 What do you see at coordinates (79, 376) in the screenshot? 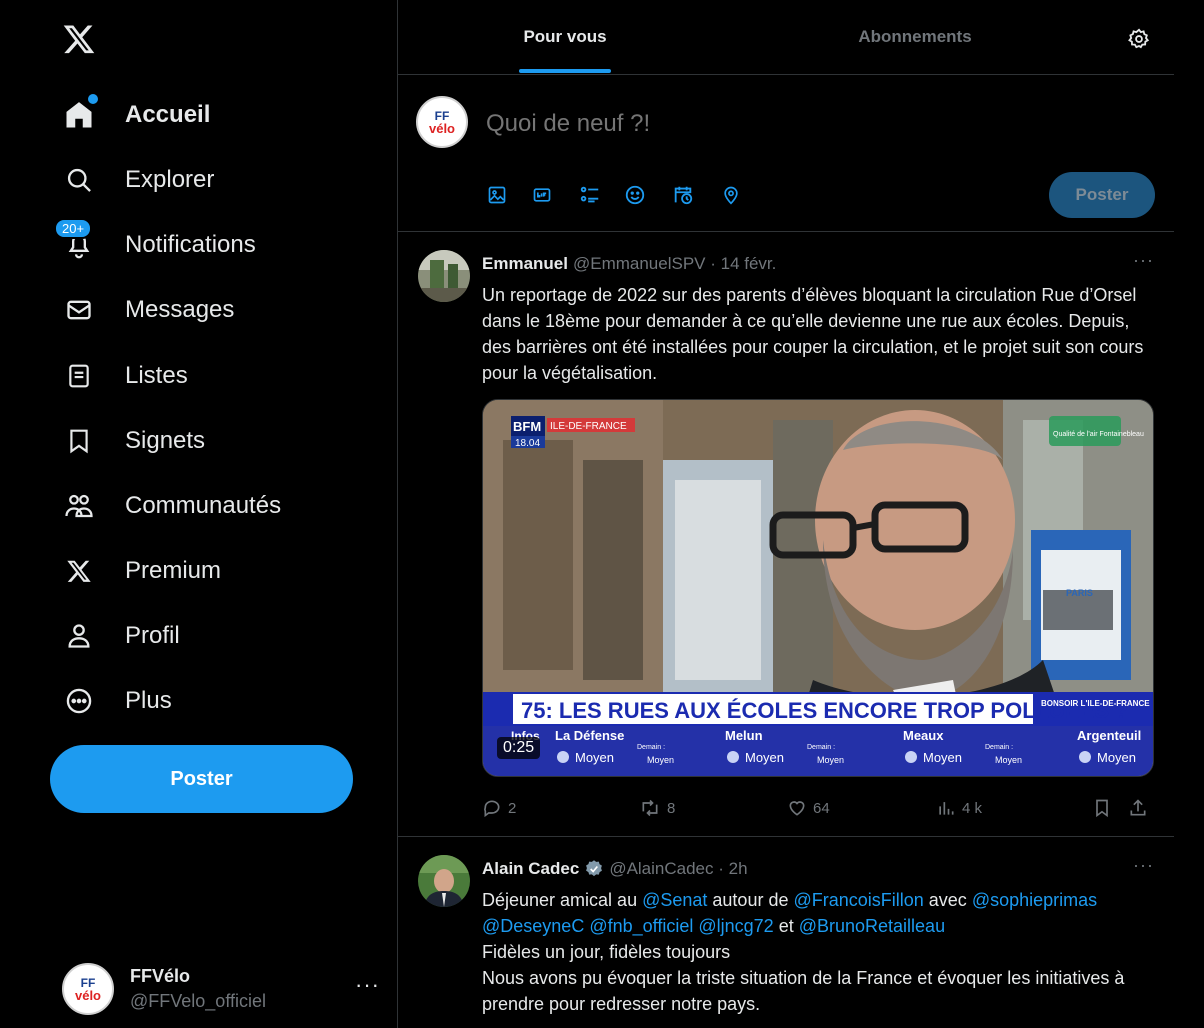
I see `list-icon` at bounding box center [79, 376].